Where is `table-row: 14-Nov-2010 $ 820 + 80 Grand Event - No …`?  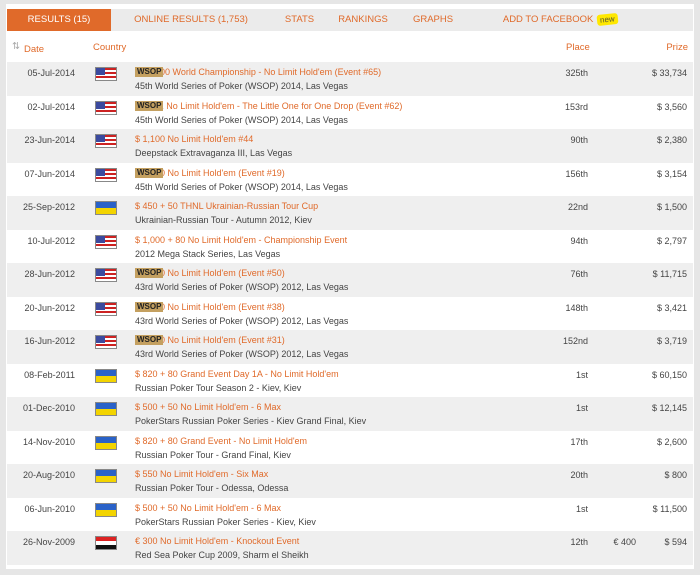 table-row: 14-Nov-2010 $ 820 + 80 Grand Event - No … is located at coordinates (350, 448).